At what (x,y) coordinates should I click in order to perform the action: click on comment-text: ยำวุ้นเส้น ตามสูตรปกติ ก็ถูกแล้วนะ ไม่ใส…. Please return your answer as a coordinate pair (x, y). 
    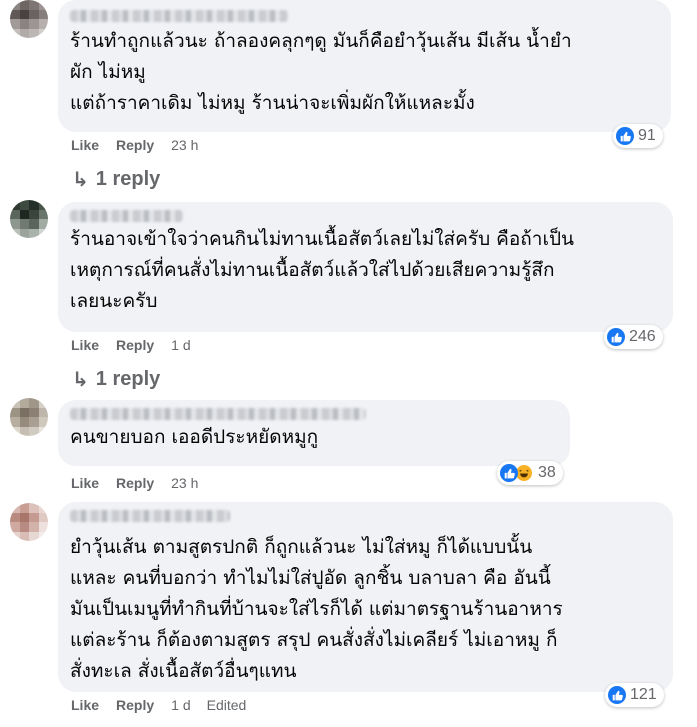
    Looking at the image, I should click on (316, 609).